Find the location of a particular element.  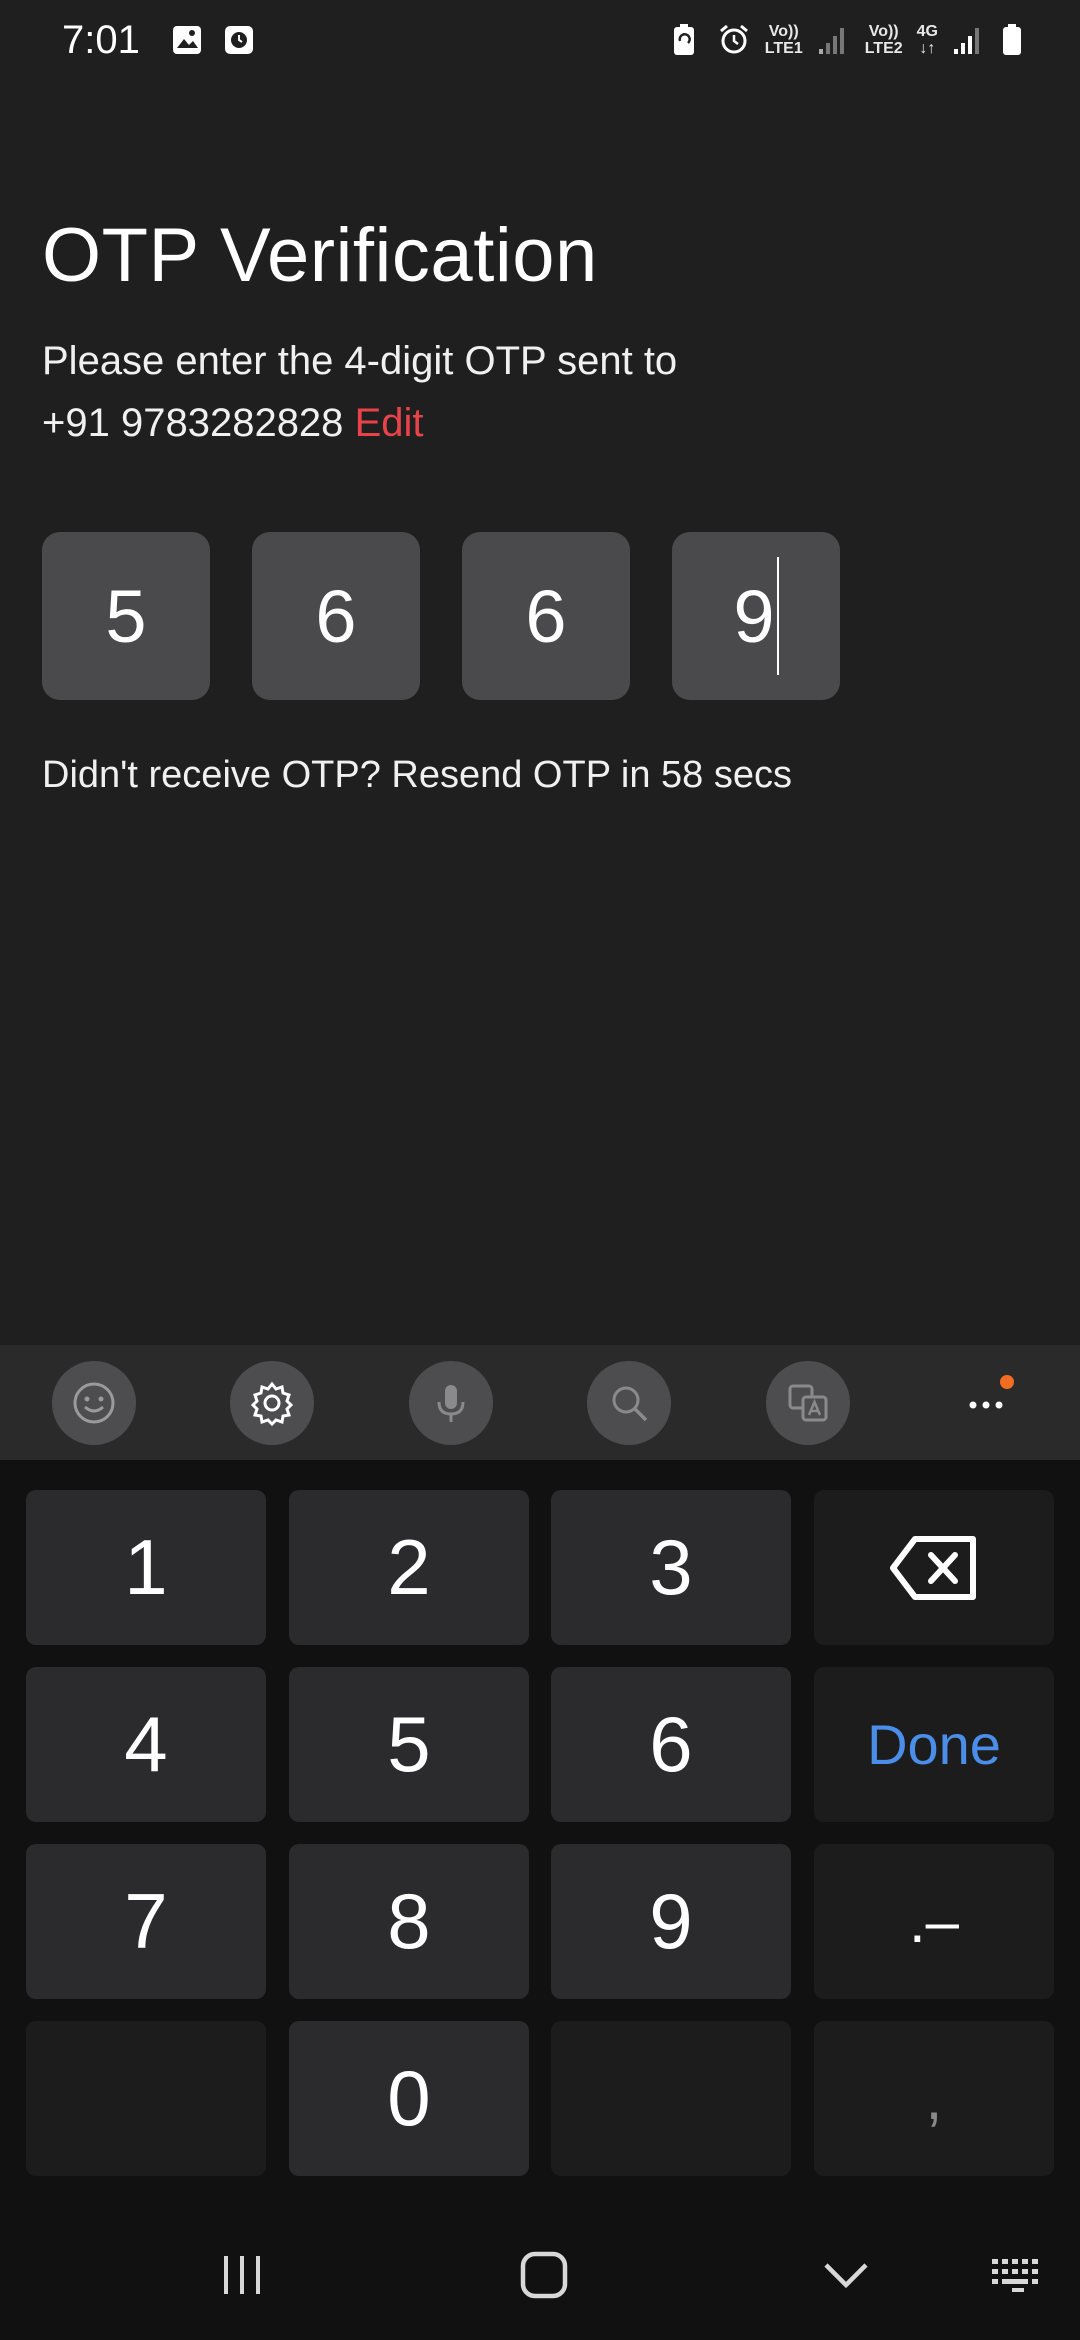

key-0: 0 is located at coordinates (409, 2098).